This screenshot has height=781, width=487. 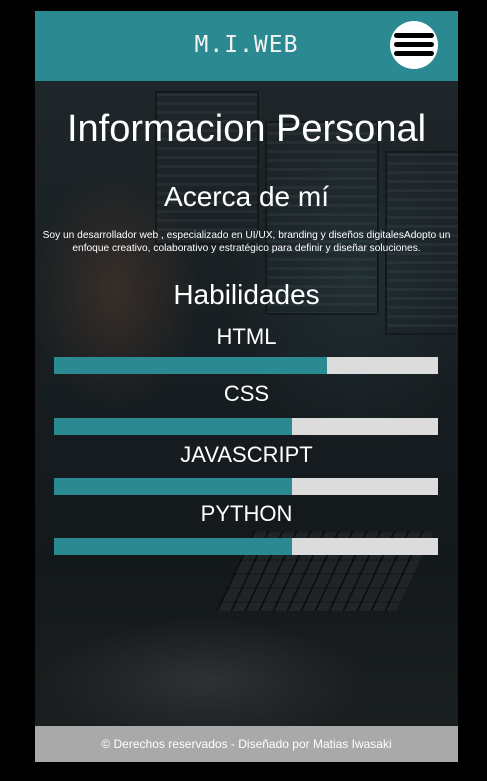 What do you see at coordinates (246, 393) in the screenshot?
I see `skill-label-css: CSS` at bounding box center [246, 393].